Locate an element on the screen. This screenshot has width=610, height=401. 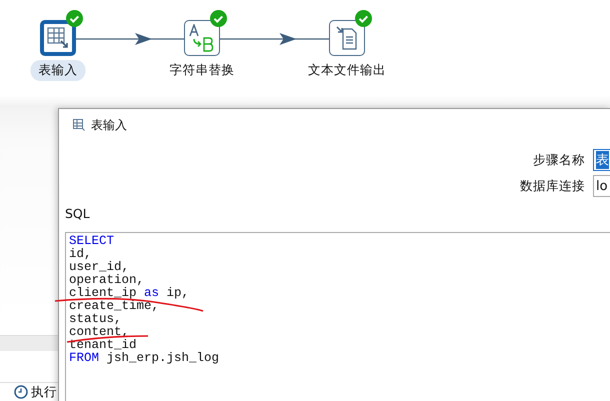
code-line: status, is located at coordinates (95, 319).